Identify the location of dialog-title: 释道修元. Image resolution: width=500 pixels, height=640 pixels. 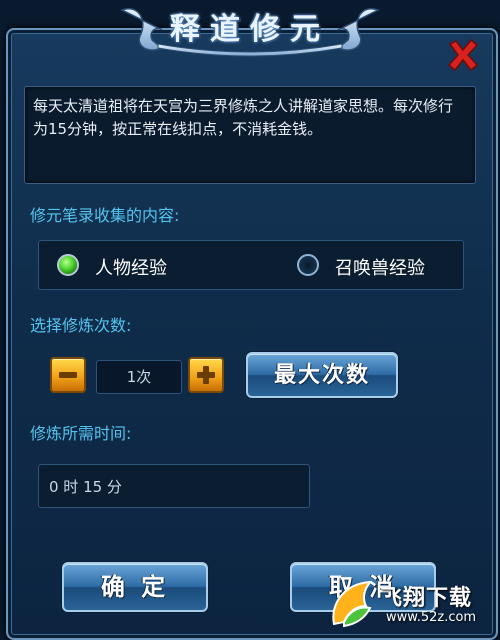
(250, 29).